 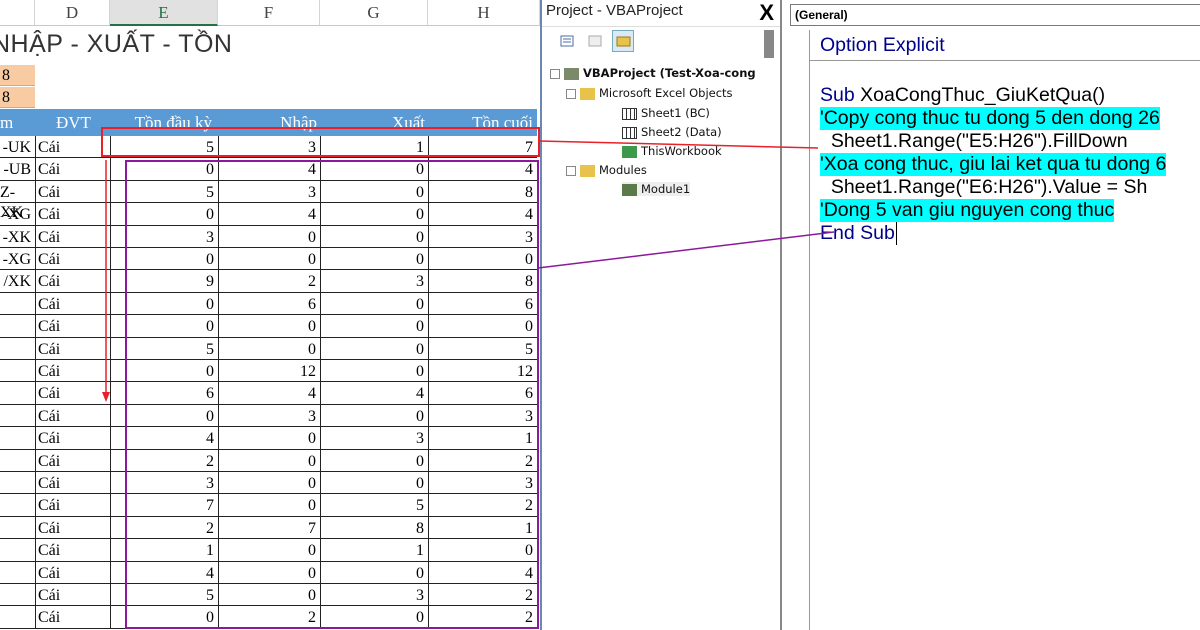 What do you see at coordinates (666, 113) in the screenshot?
I see `tree-sheet1: Sheet1 (BC)` at bounding box center [666, 113].